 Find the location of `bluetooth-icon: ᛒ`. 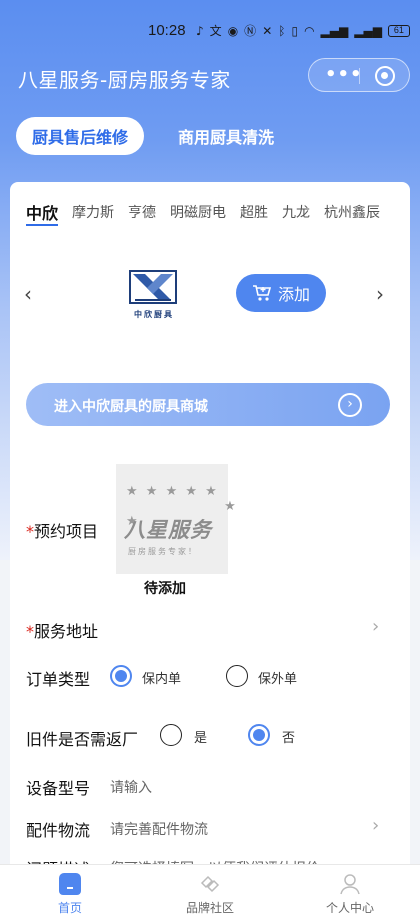

bluetooth-icon: ᛒ is located at coordinates (282, 30).